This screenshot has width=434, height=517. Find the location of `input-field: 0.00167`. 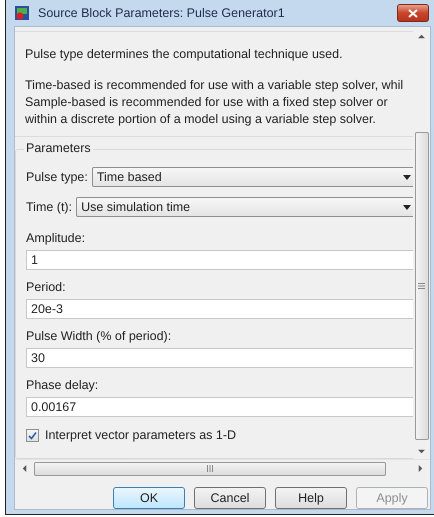

input-field: 0.00167 is located at coordinates (219, 407).